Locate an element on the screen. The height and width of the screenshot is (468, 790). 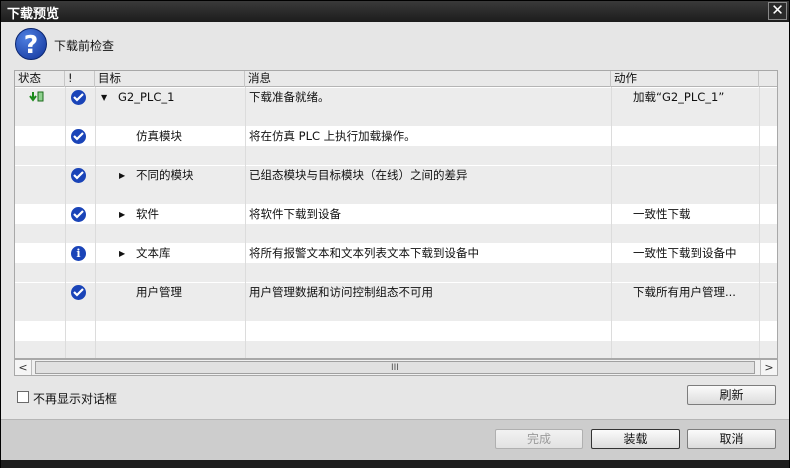
info-icon: i is located at coordinates (78, 253).